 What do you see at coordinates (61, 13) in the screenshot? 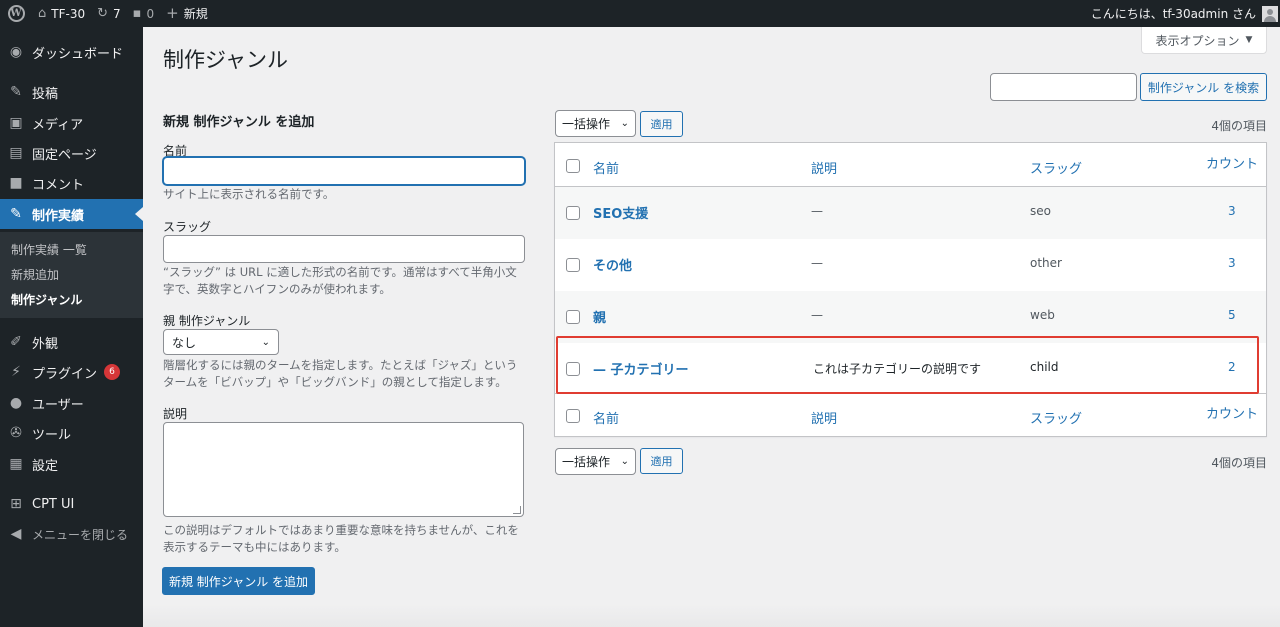
I see `site-name-link: ⌂ TF-30` at bounding box center [61, 13].